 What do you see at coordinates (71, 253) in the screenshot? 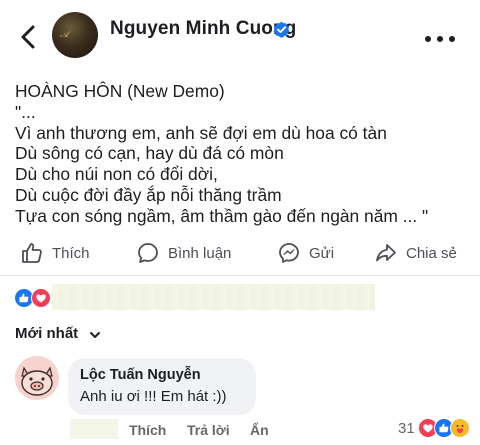
I see `like-label: Thích` at bounding box center [71, 253].